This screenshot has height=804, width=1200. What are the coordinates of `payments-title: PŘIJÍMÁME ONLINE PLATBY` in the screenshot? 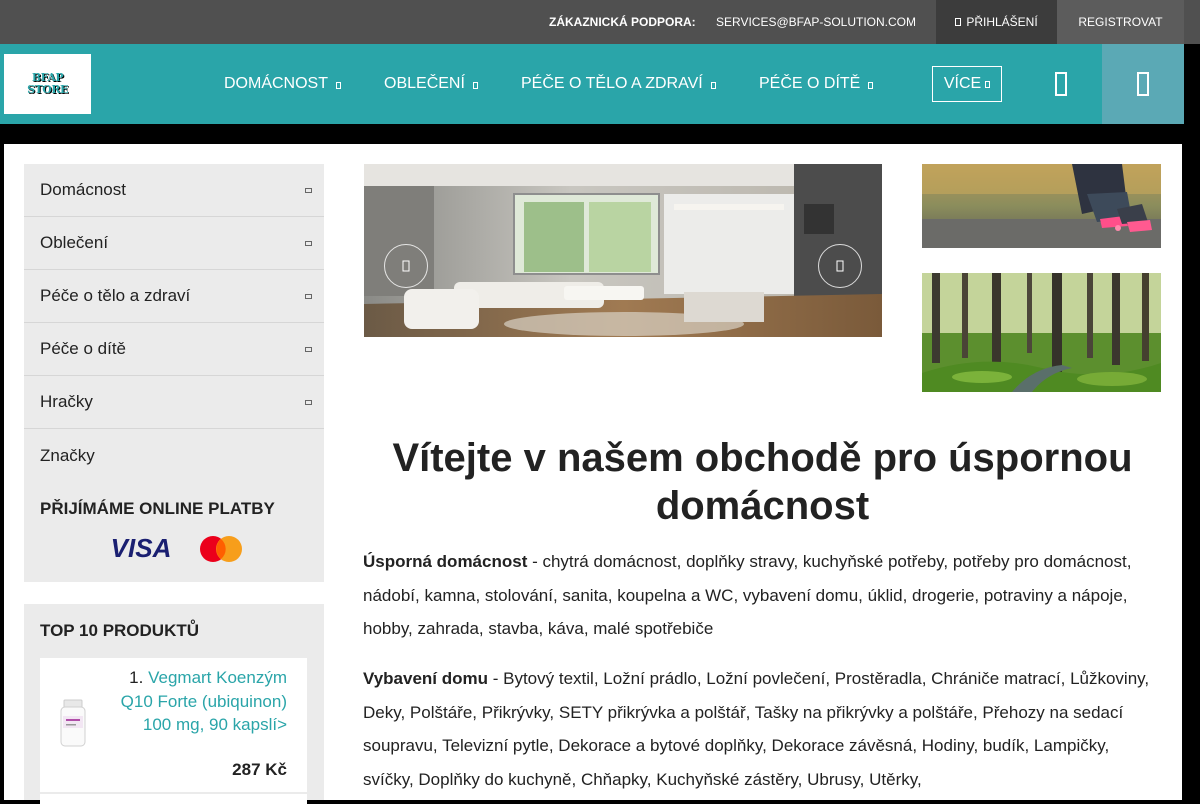 It's located at (157, 508).